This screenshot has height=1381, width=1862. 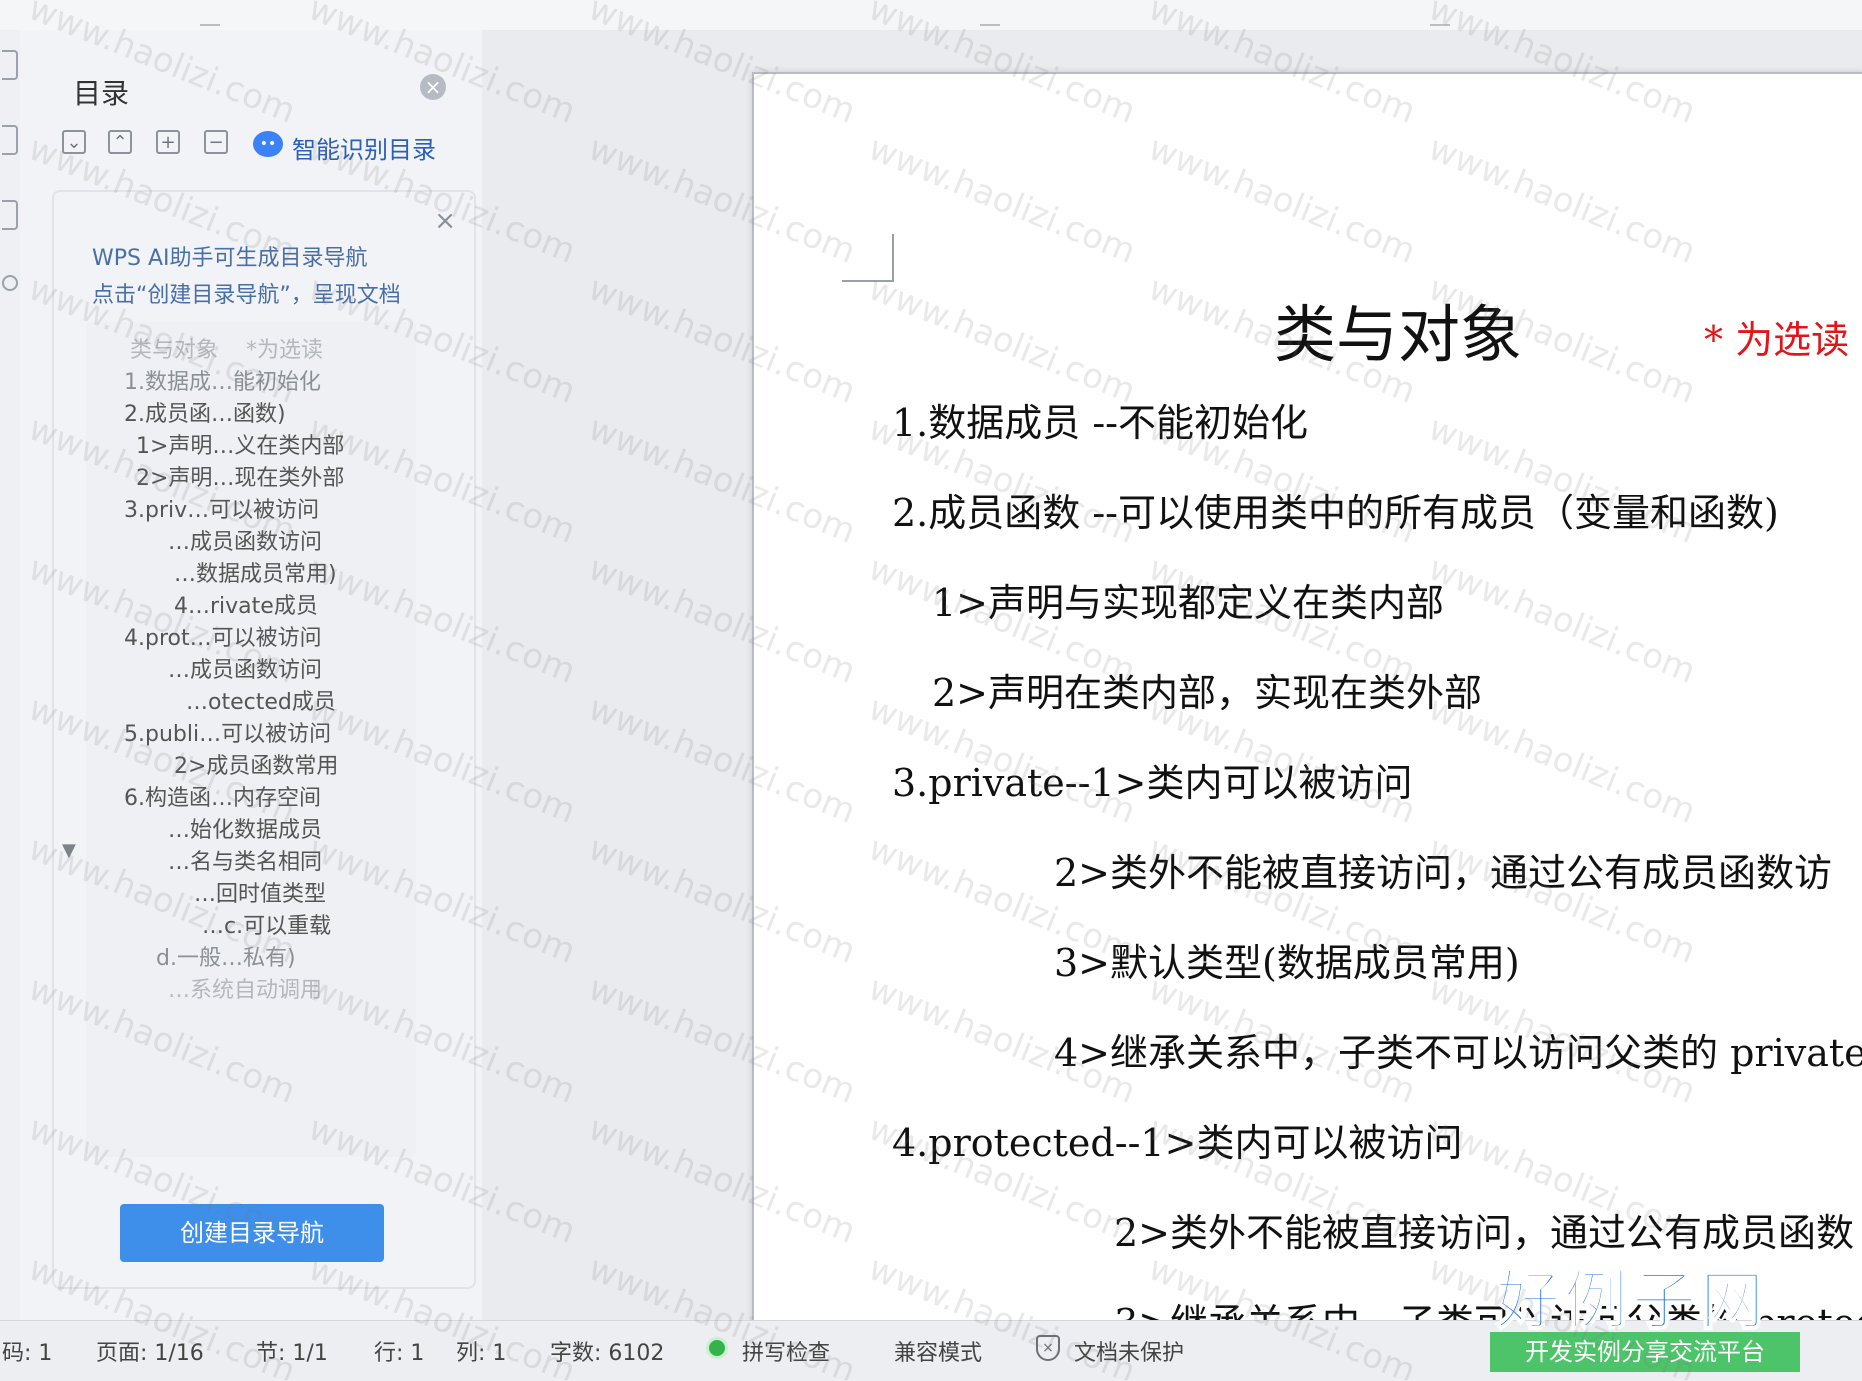 What do you see at coordinates (931, 15) in the screenshot?
I see `top-tab-strip` at bounding box center [931, 15].